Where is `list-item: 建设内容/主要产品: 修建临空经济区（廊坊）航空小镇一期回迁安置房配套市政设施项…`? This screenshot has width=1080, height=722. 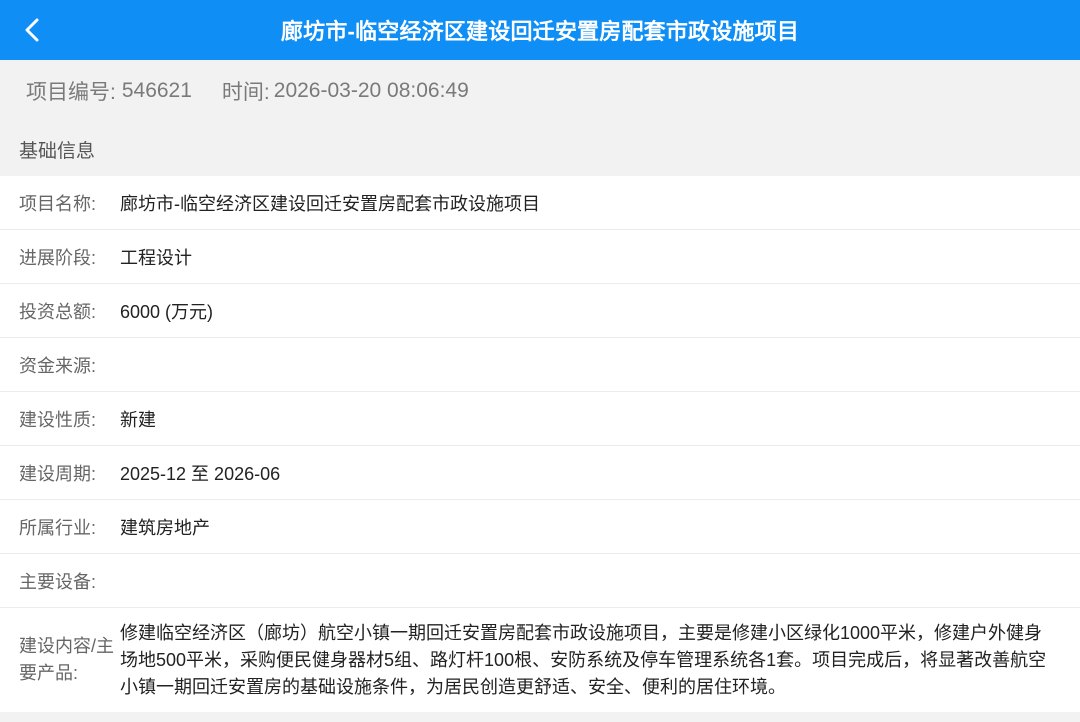 list-item: 建设内容/主要产品: 修建临空经济区（廊坊）航空小镇一期回迁安置房配套市政设施项… is located at coordinates (540, 660).